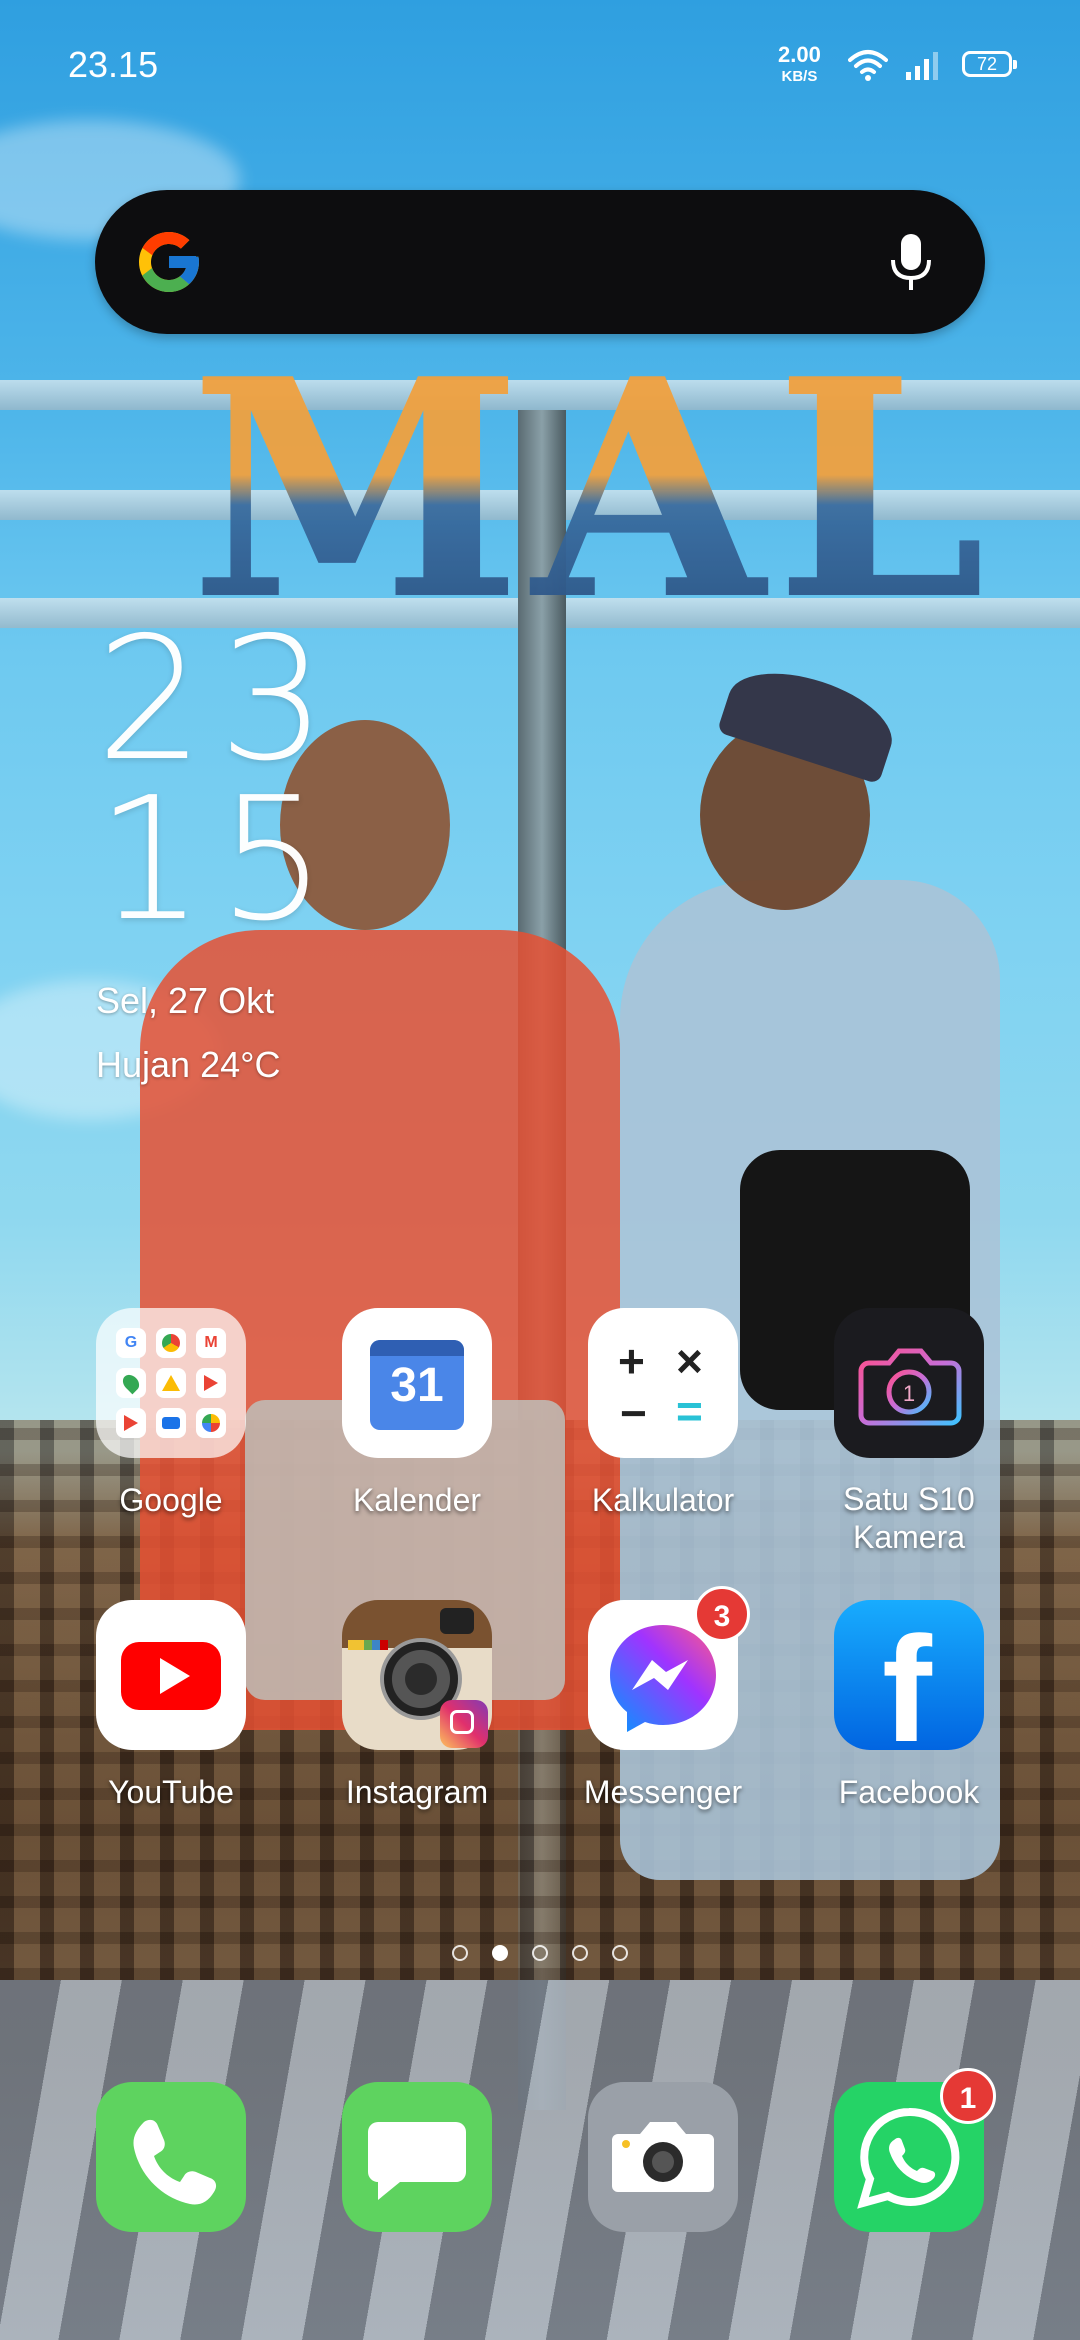  I want to click on network-speed: 2.00 KB/S, so click(799, 66).